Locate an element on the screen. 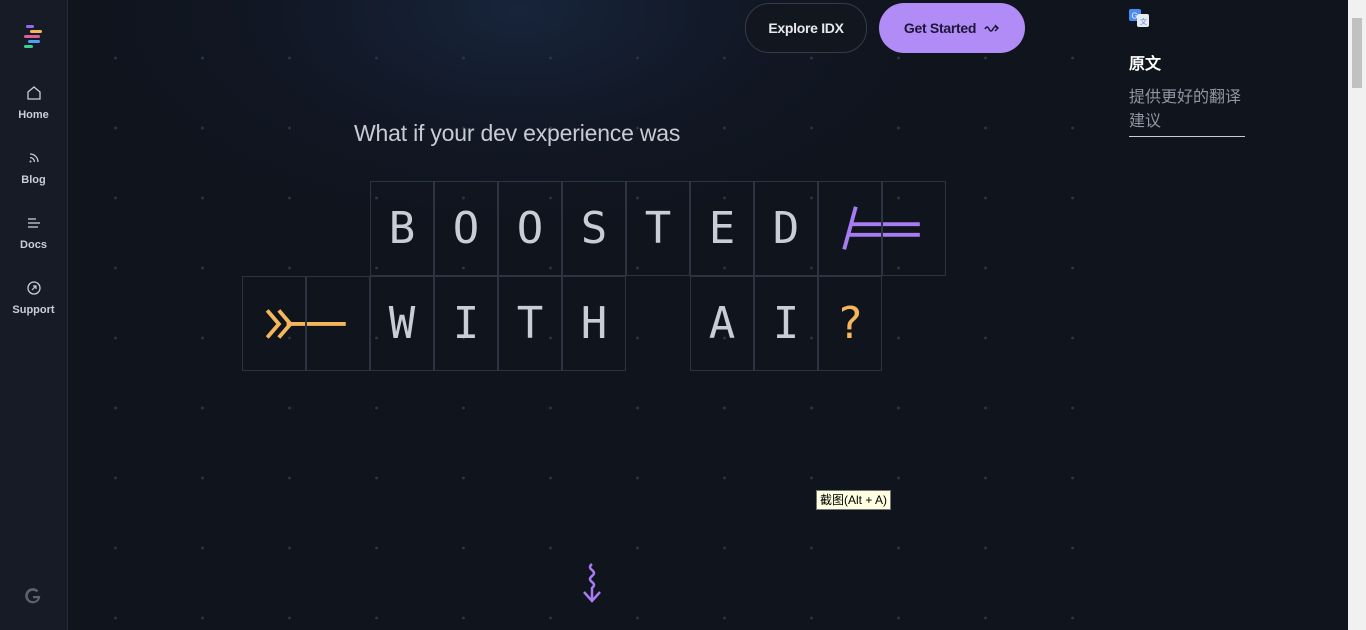 The image size is (1366, 630). rss-icon is located at coordinates (34, 158).